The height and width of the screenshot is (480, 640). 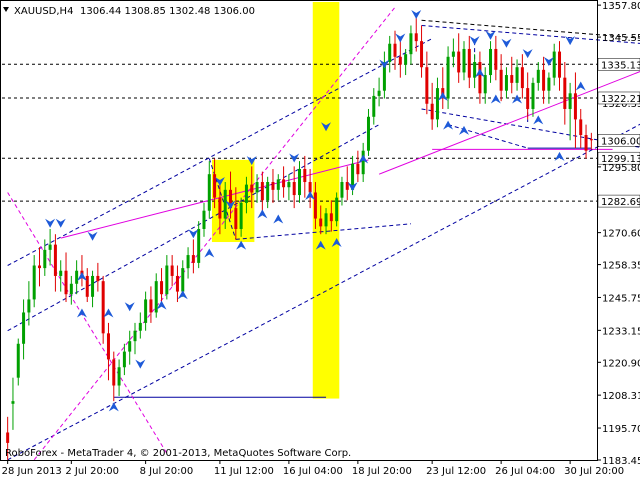 What do you see at coordinates (244, 471) in the screenshot?
I see `x-tick-label: 11 Jul 12:00` at bounding box center [244, 471].